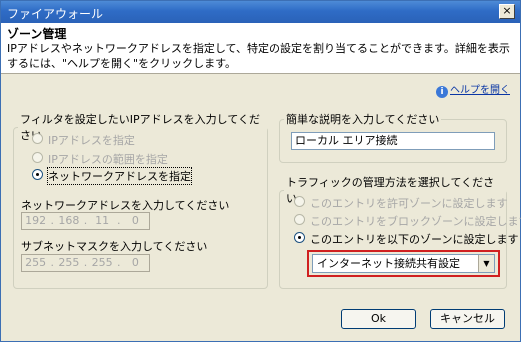  What do you see at coordinates (378, 319) in the screenshot?
I see `ok-button: Ok` at bounding box center [378, 319].